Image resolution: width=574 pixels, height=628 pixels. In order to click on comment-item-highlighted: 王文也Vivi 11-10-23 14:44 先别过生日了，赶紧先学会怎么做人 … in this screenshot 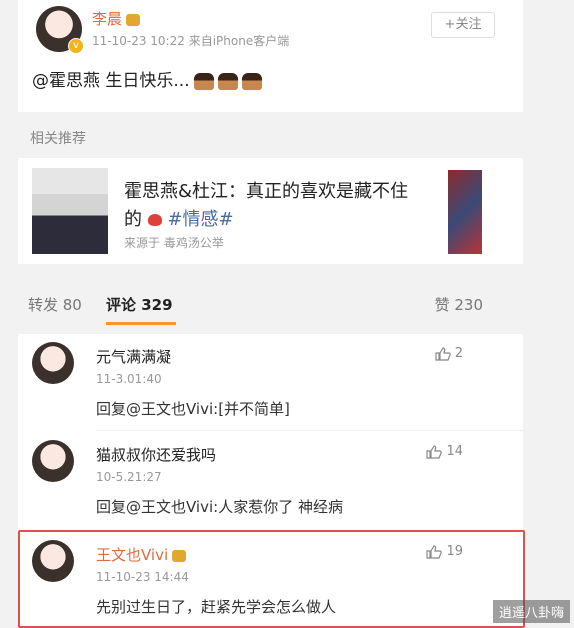, I will do `click(270, 578)`.